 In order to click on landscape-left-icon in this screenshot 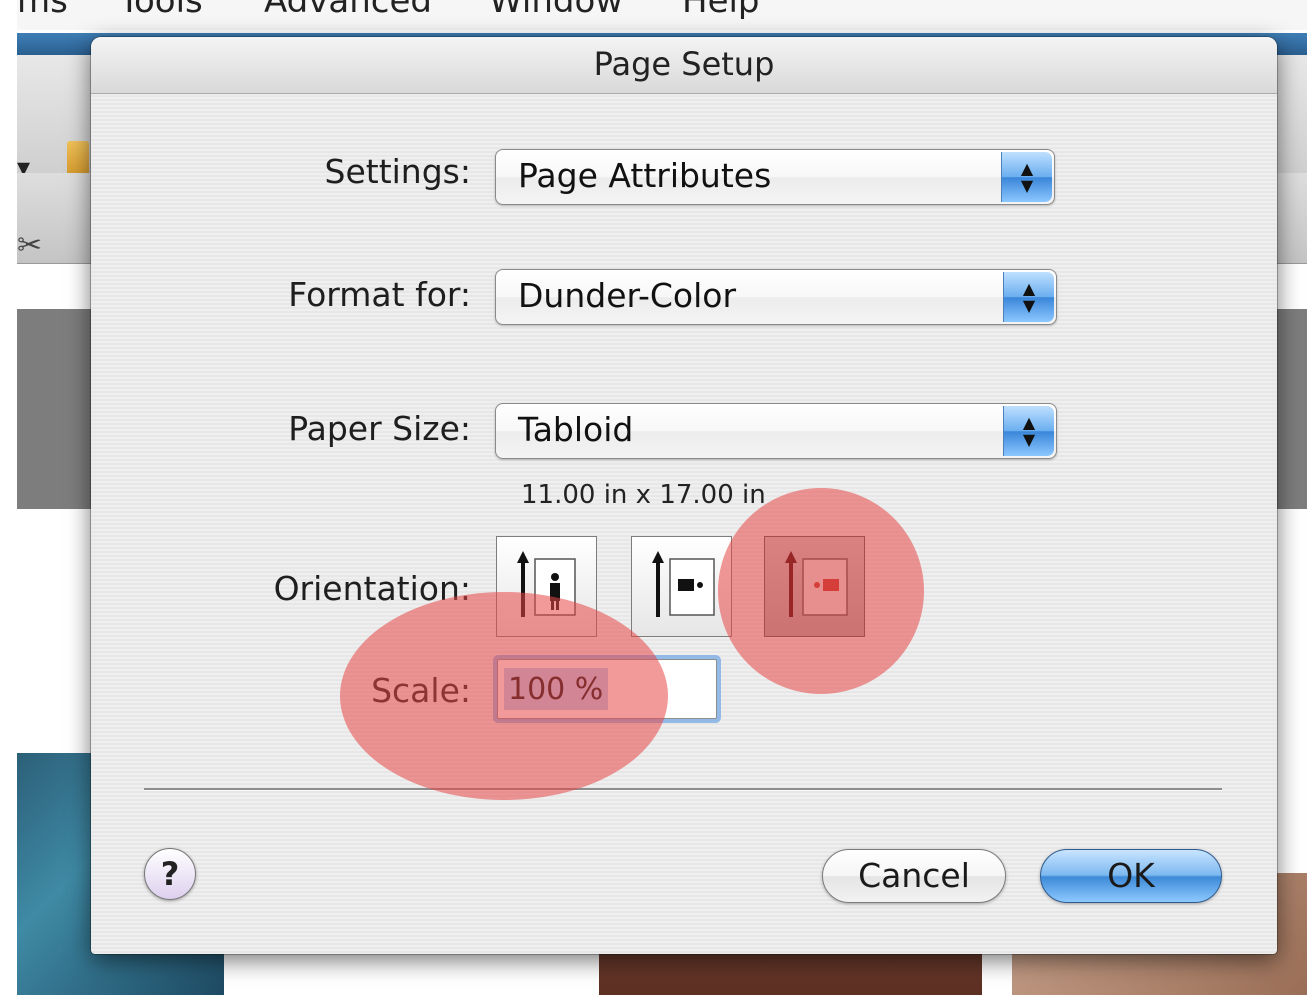, I will do `click(683, 584)`.